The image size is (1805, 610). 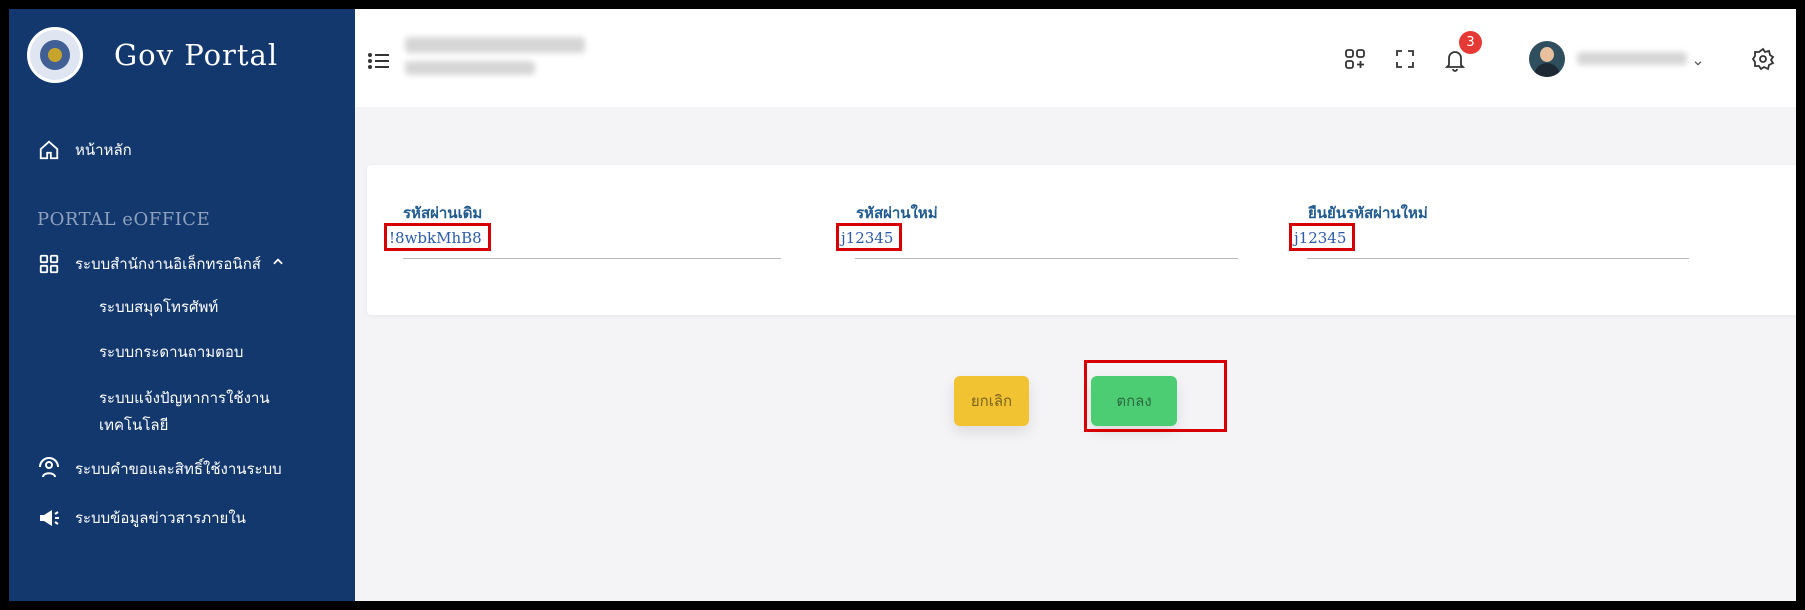 I want to click on sidebar-item-internal-news: ระบบข้อมูลข่าวสารภายใน, so click(x=140, y=518).